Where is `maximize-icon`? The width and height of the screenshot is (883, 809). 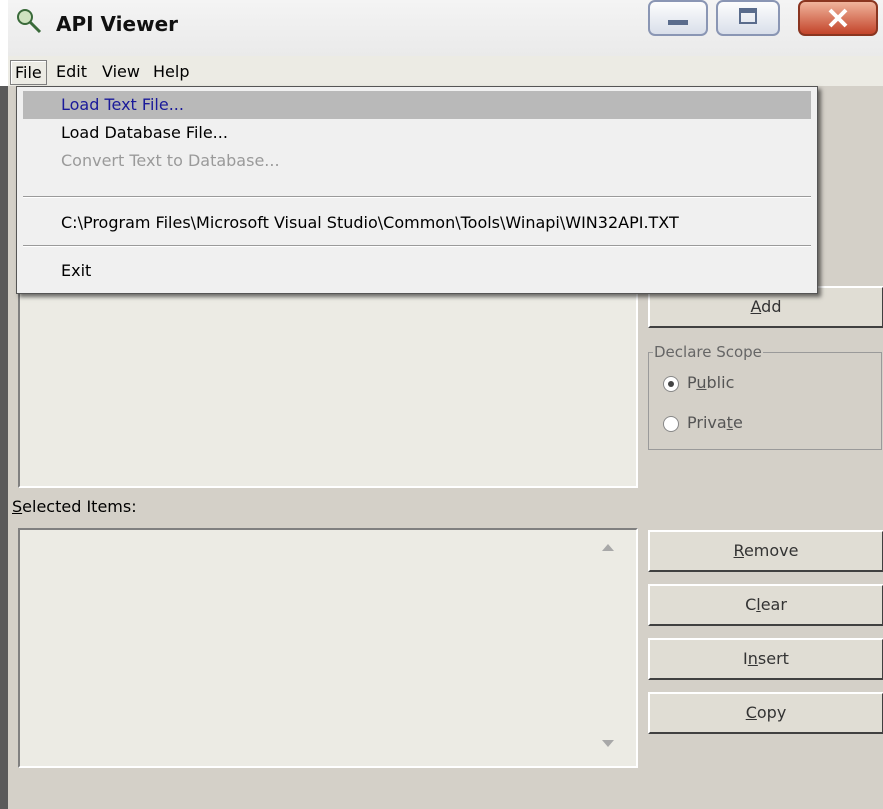
maximize-icon is located at coordinates (748, 16).